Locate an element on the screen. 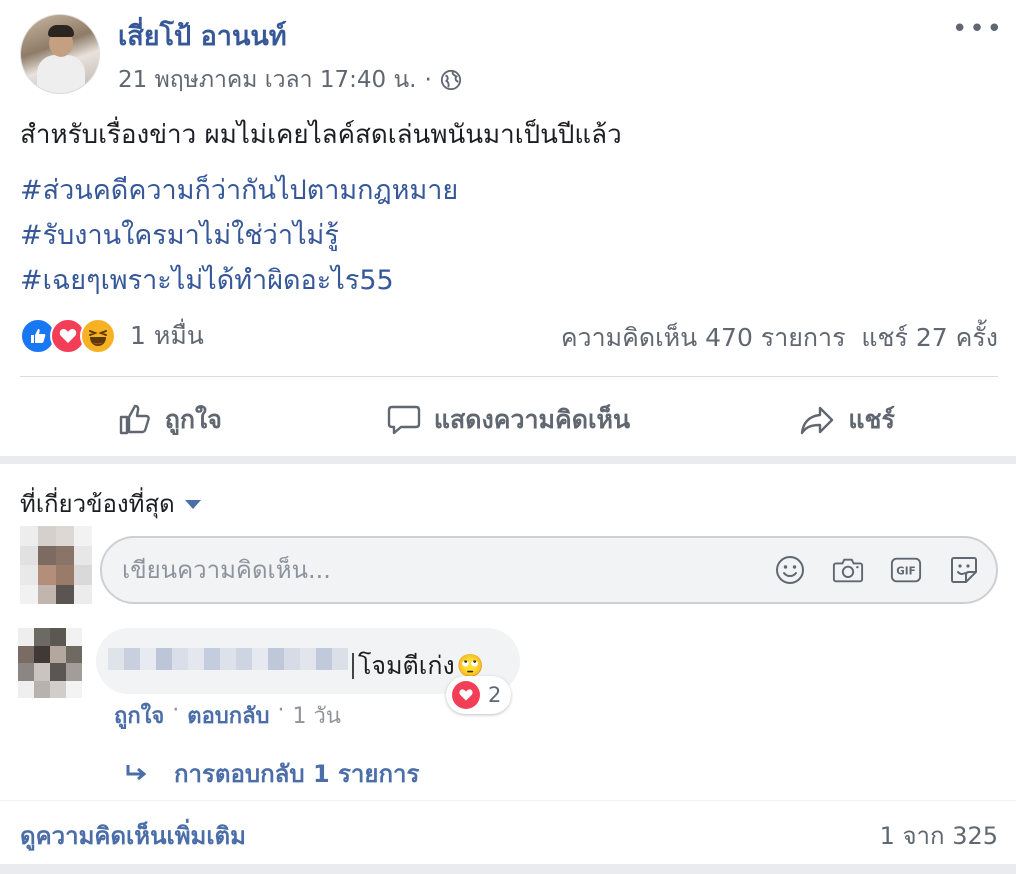 The height and width of the screenshot is (874, 1016). hashtag-link: #ส่วนคดีความก็ว่ากันไปตามกฎหมาย is located at coordinates (239, 190).